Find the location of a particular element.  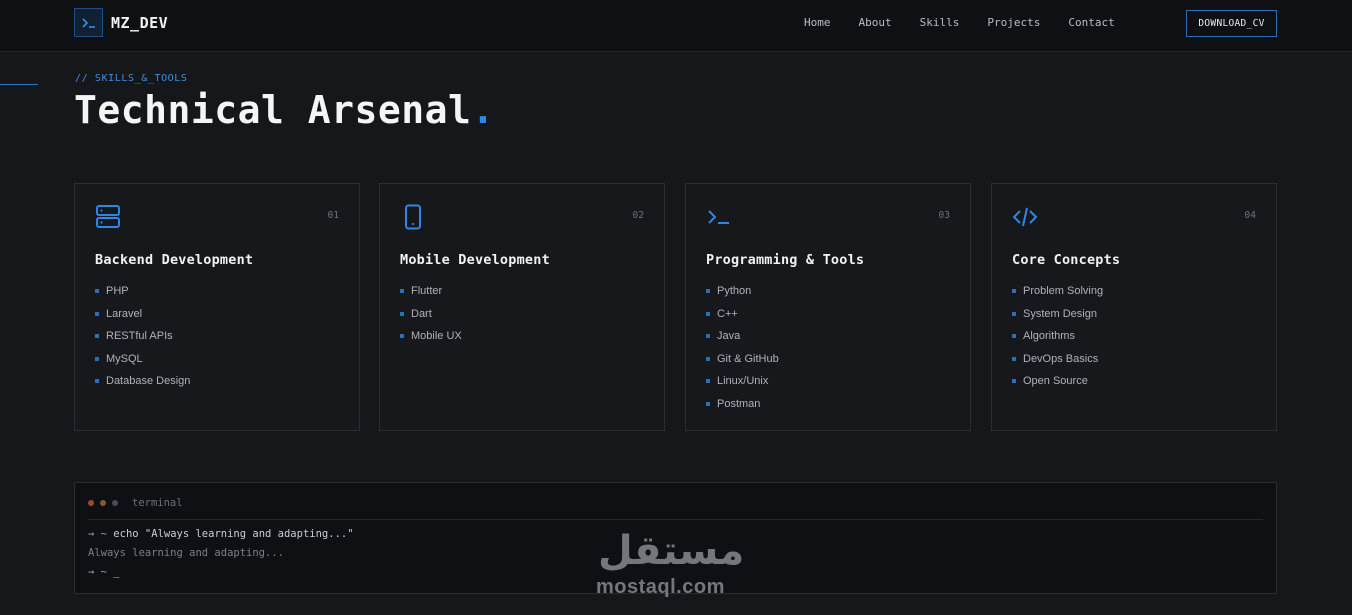

skill-item: DevOps Basics is located at coordinates (1057, 364).